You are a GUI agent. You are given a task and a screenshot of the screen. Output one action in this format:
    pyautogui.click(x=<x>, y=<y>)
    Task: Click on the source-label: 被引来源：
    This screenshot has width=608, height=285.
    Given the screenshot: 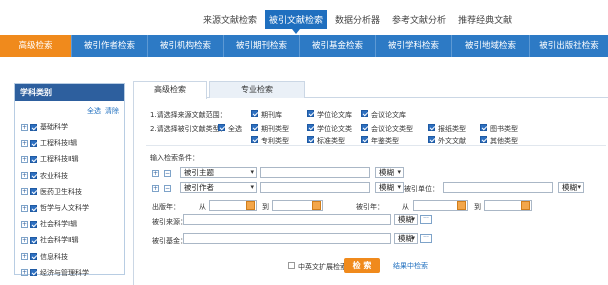 What is the action you would take?
    pyautogui.click(x=169, y=222)
    